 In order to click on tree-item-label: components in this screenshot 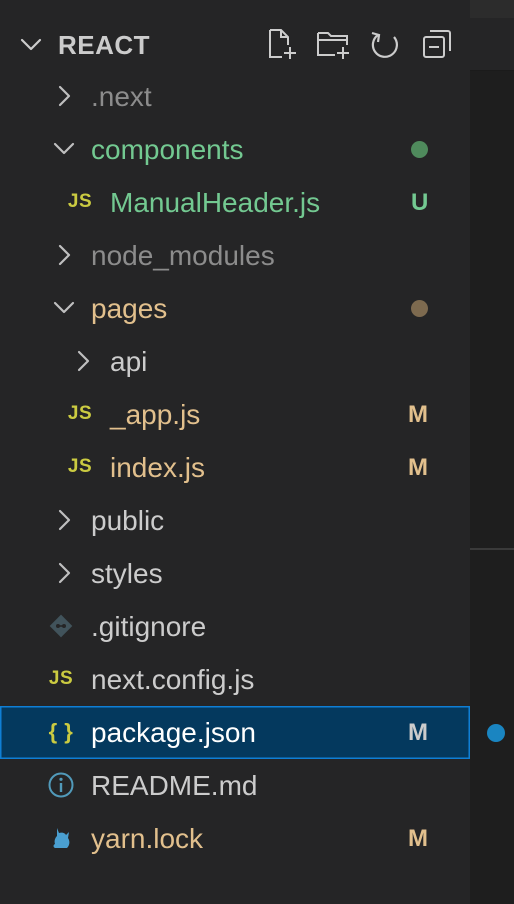, I will do `click(167, 149)`.